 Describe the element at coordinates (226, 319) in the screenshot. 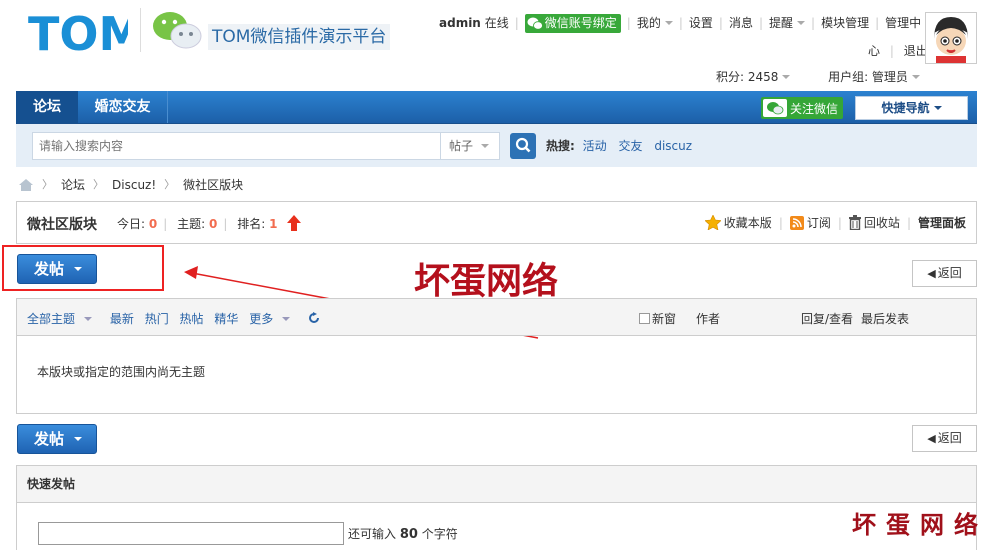

I see `filter-digest: 精华` at that location.